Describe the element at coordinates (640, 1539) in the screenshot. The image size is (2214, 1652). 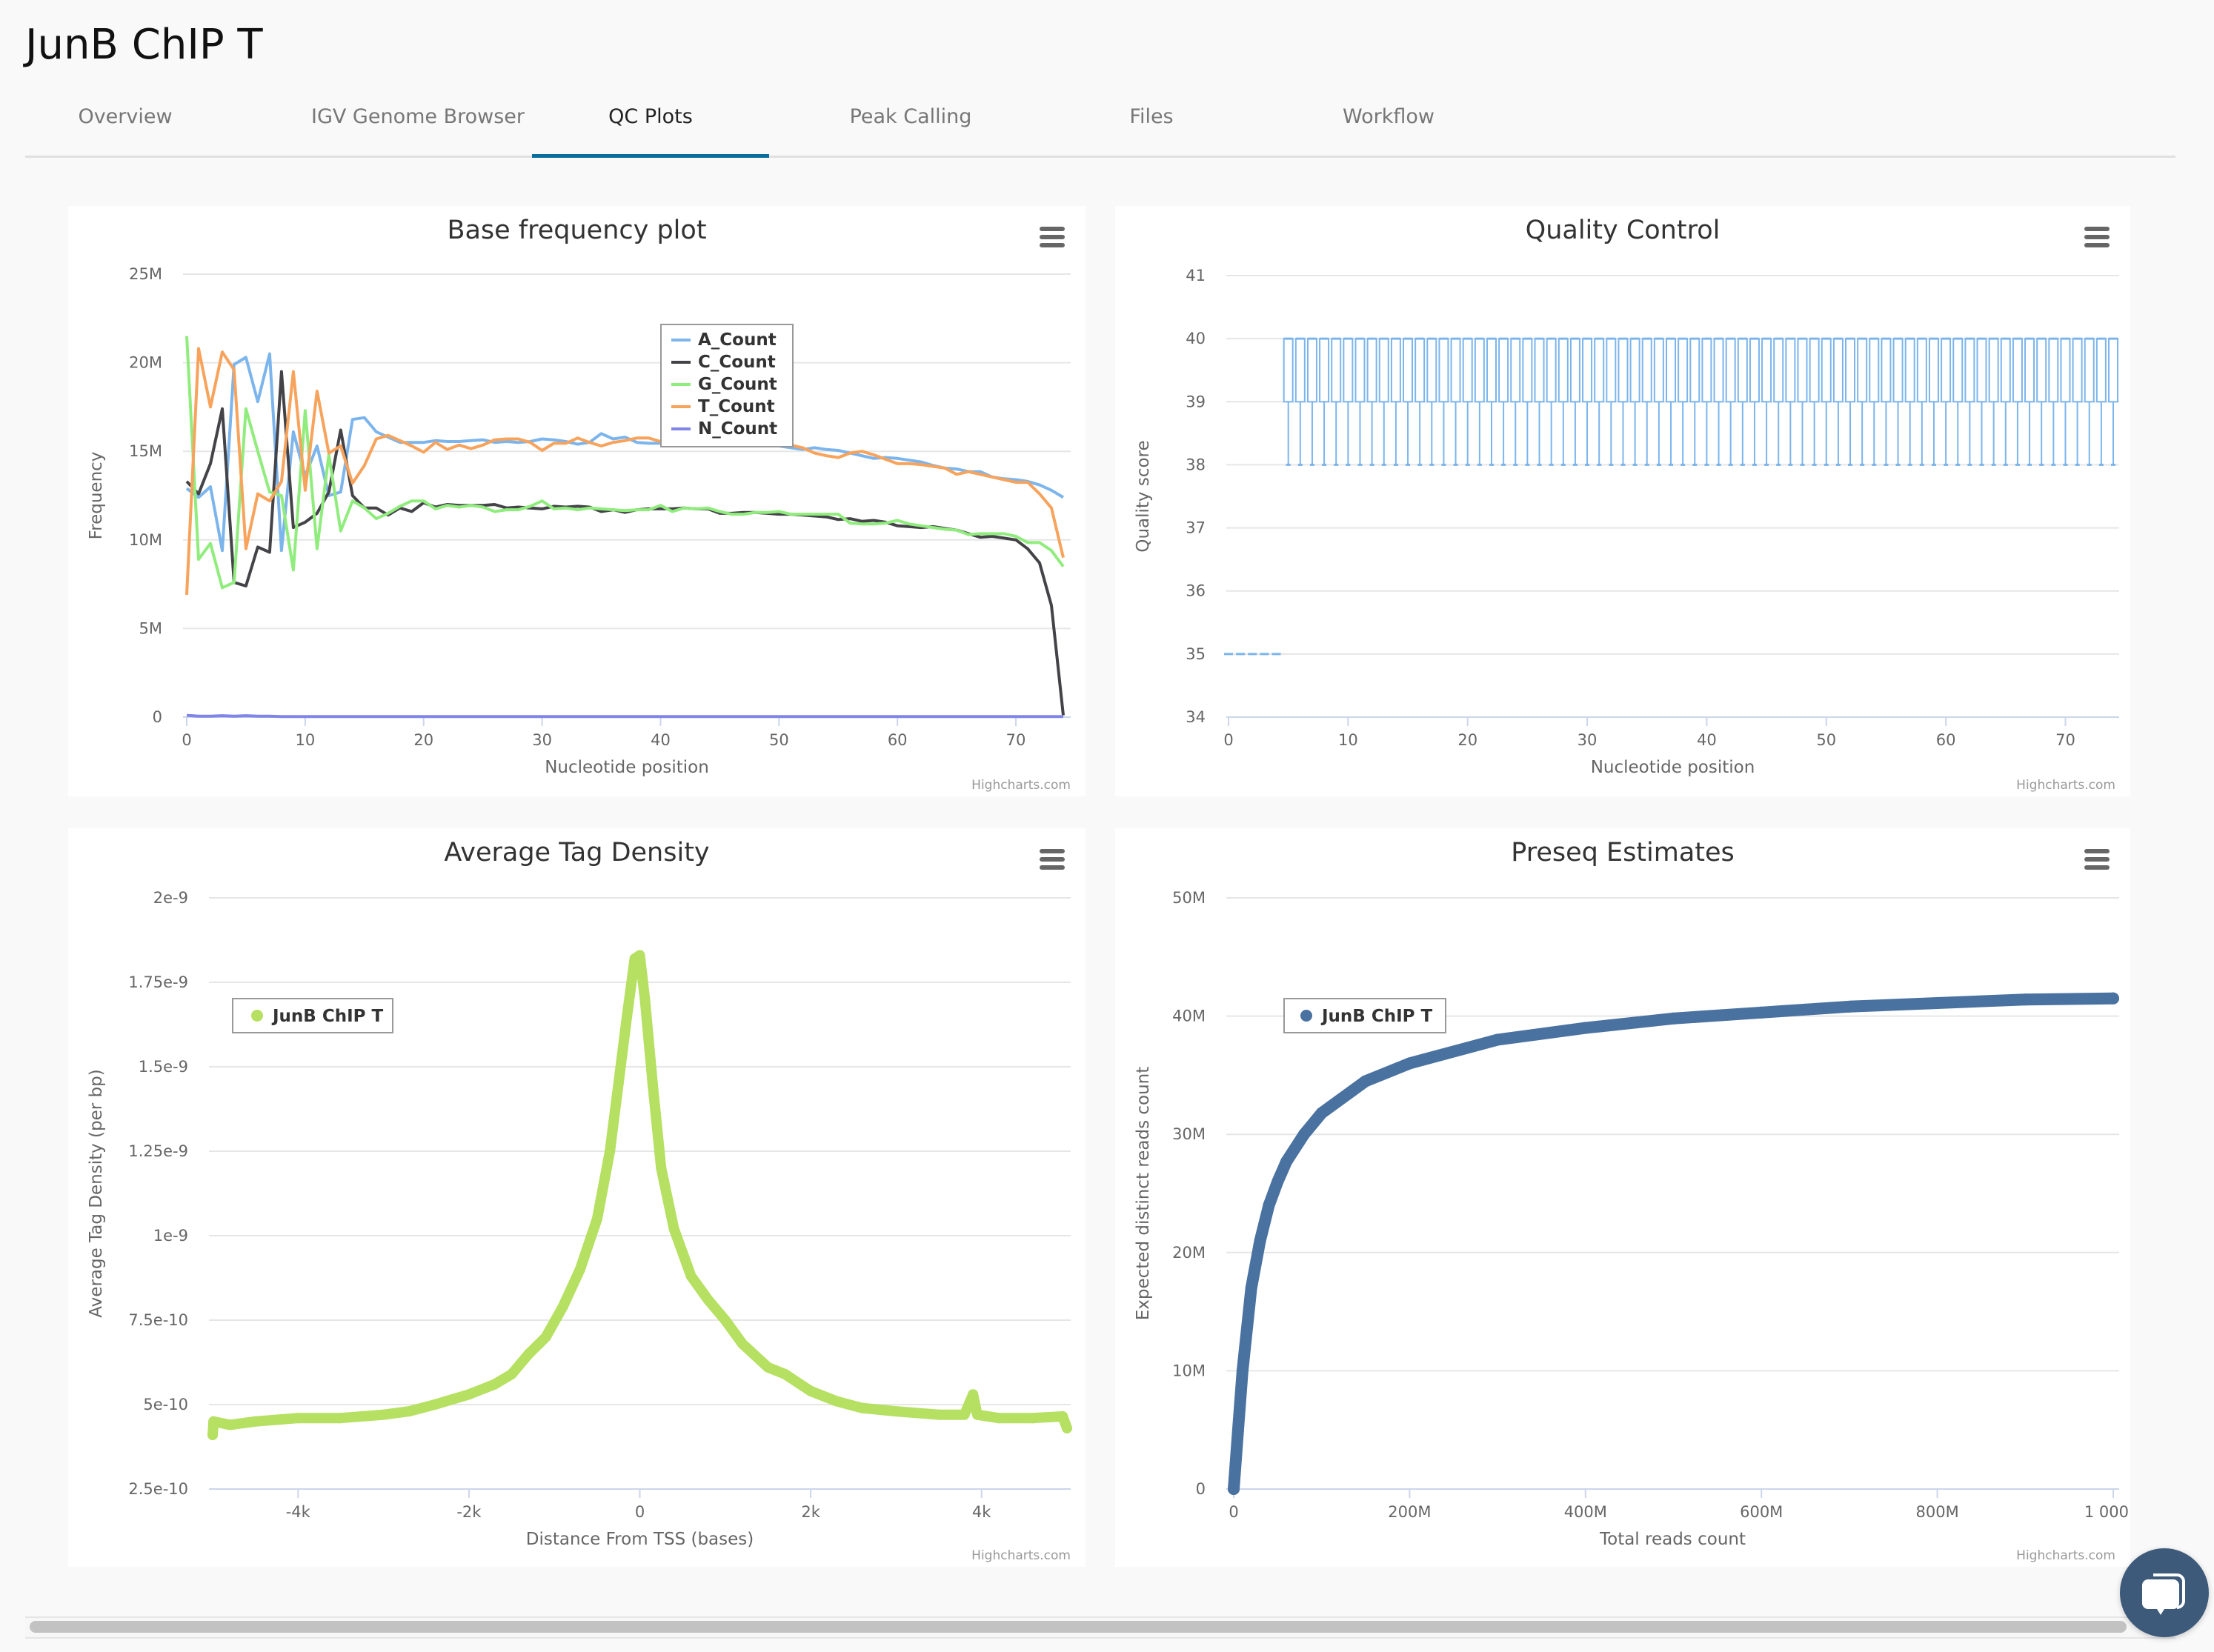
I see `x-axis-title: Distance From TSS (bases)` at that location.